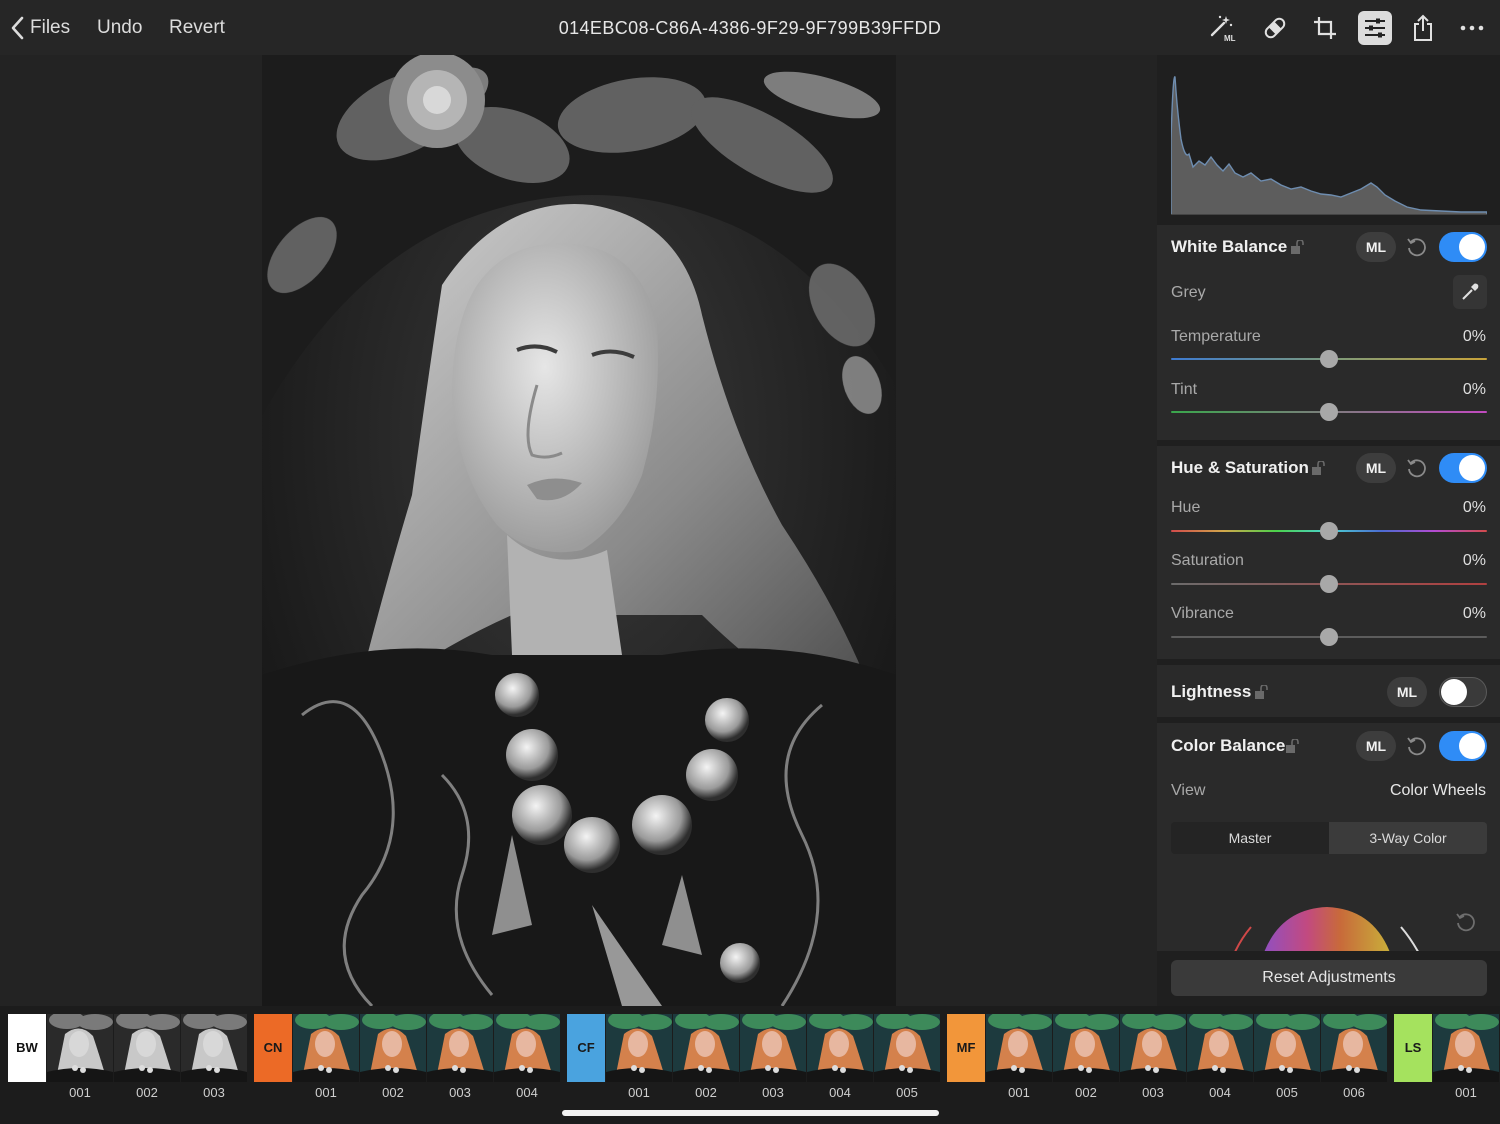  I want to click on preset-group-badge: BW, so click(27, 1048).